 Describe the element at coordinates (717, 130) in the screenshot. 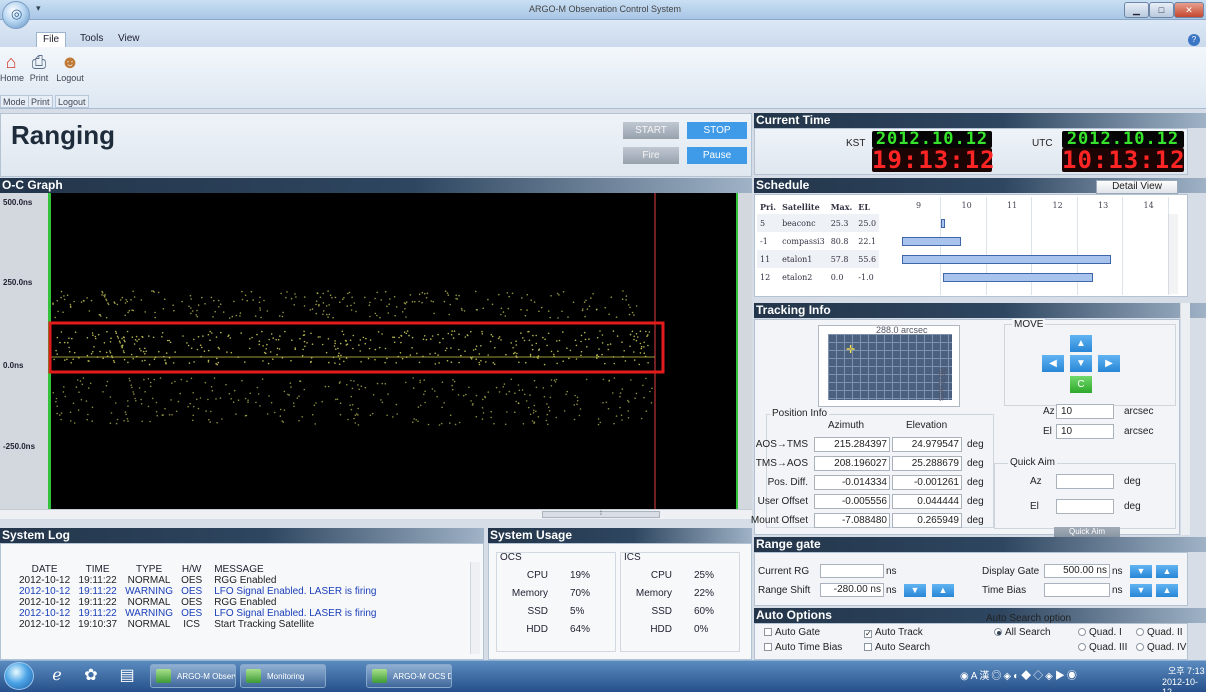

I see `stop-button: STOP` at that location.